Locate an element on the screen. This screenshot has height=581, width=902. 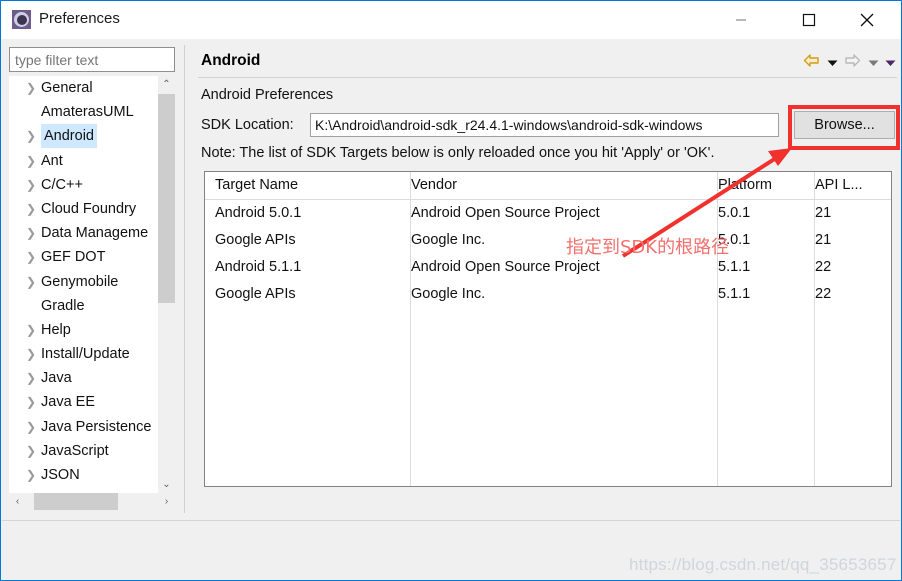
sidebar-item-c-c: ❯ C/C++ is located at coordinates (92, 185).